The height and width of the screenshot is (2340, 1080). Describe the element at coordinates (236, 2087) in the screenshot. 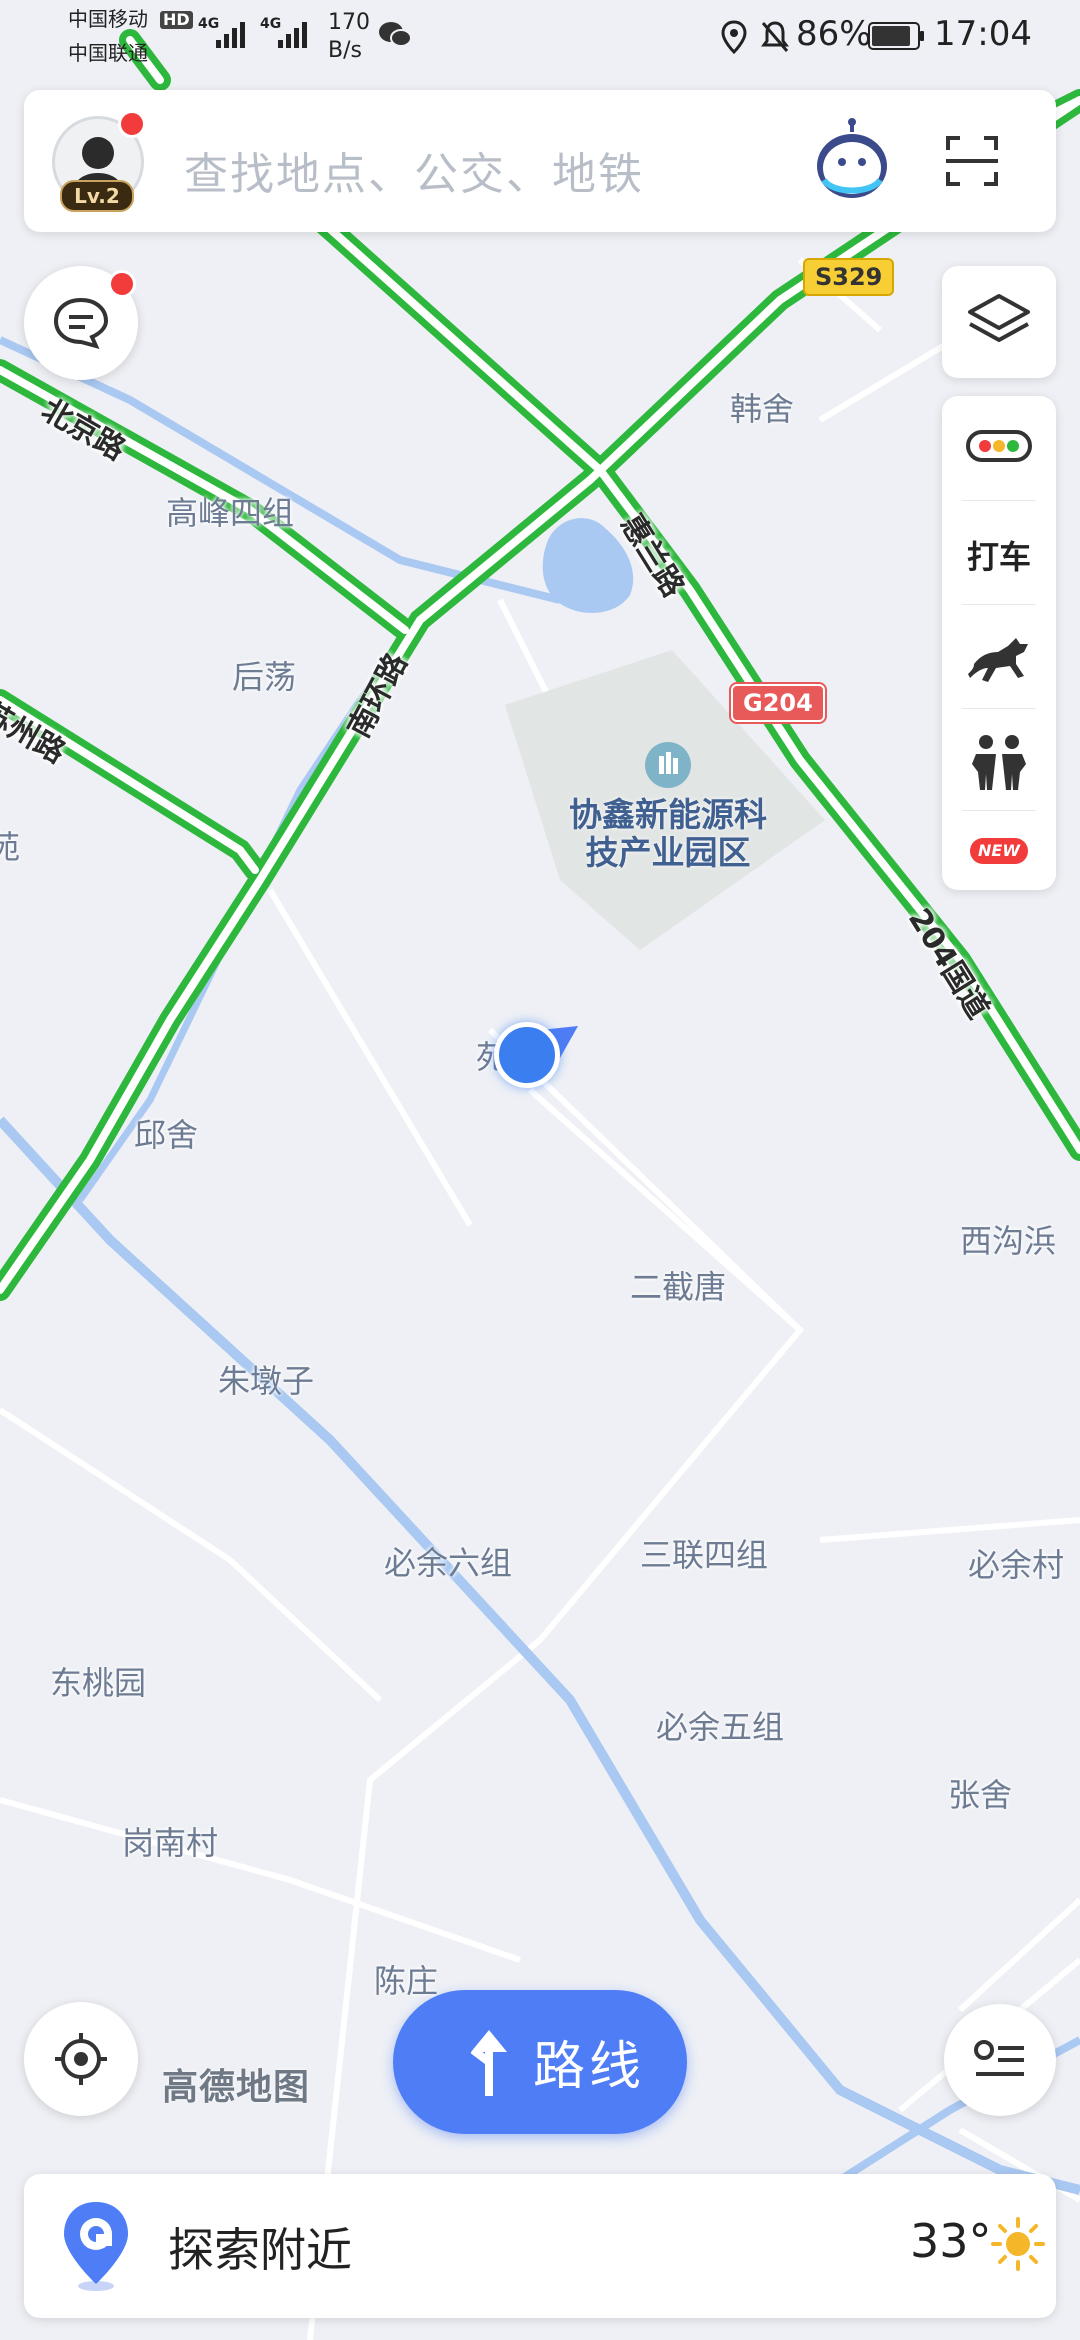

I see `amap-watermark: 高德地图` at that location.